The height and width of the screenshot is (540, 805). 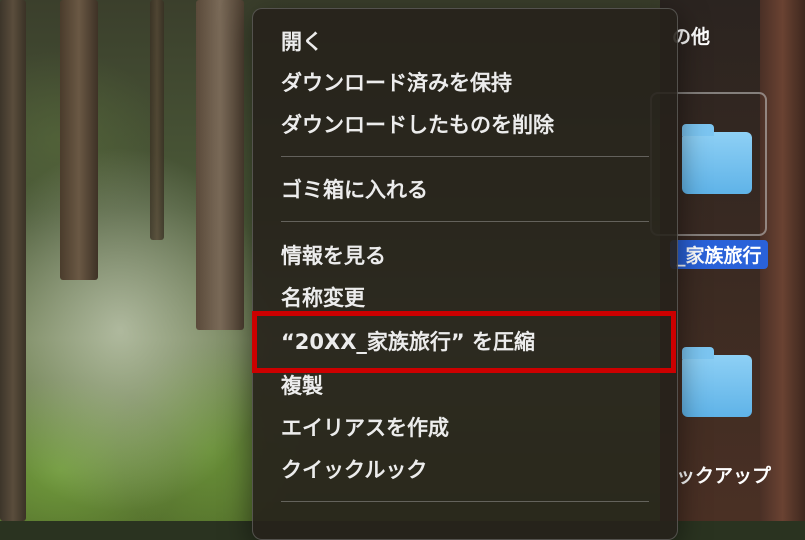 I want to click on folder-name: ックアップ, so click(x=723, y=474).